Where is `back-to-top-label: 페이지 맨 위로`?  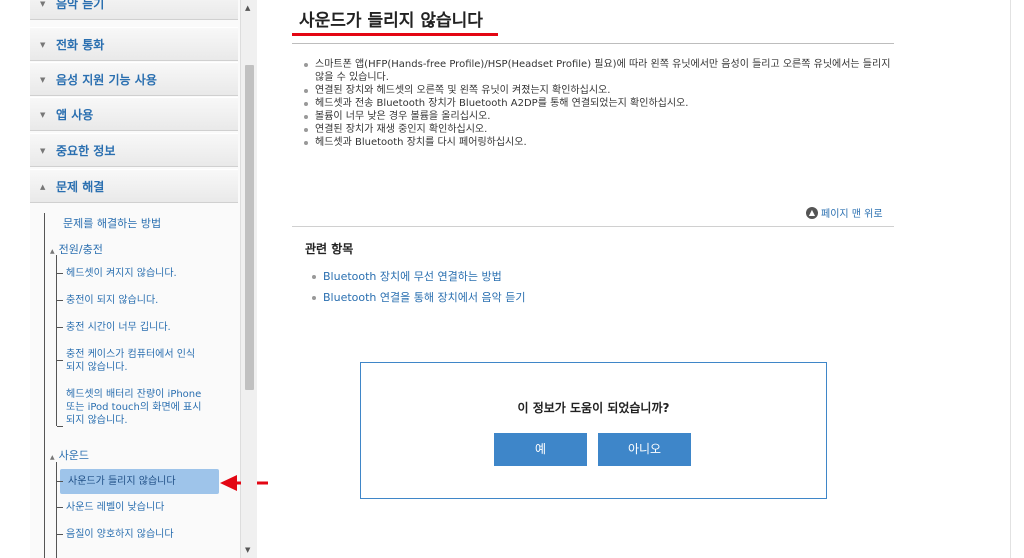
back-to-top-label: 페이지 맨 위로 is located at coordinates (852, 214).